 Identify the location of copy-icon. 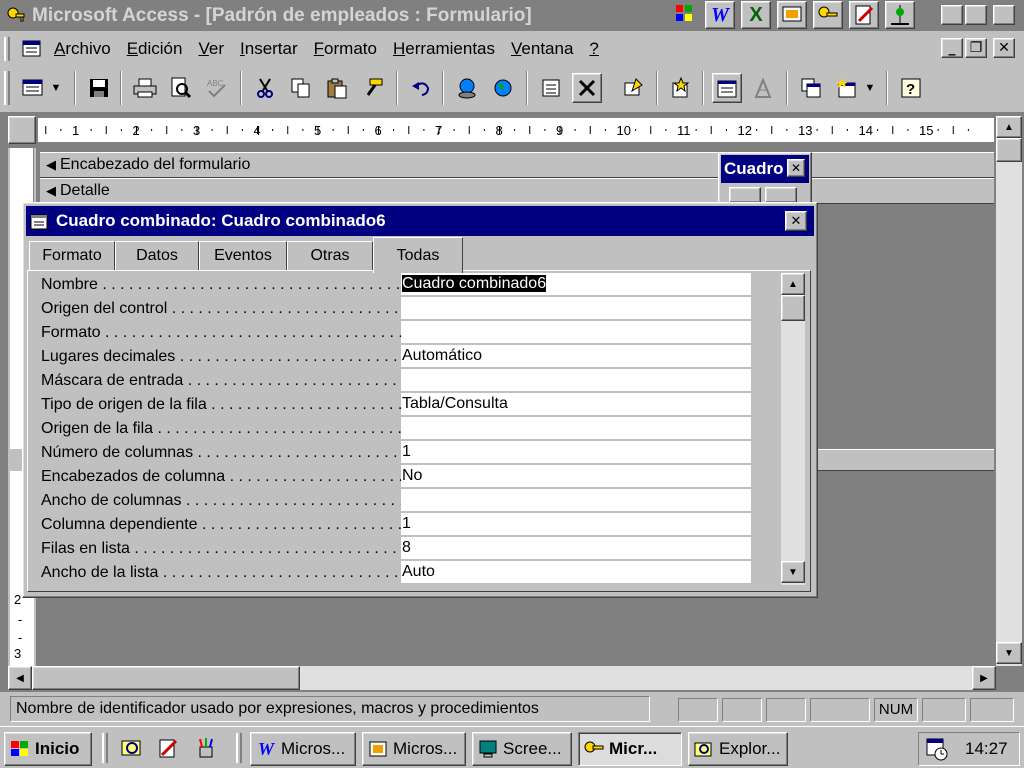
(301, 88).